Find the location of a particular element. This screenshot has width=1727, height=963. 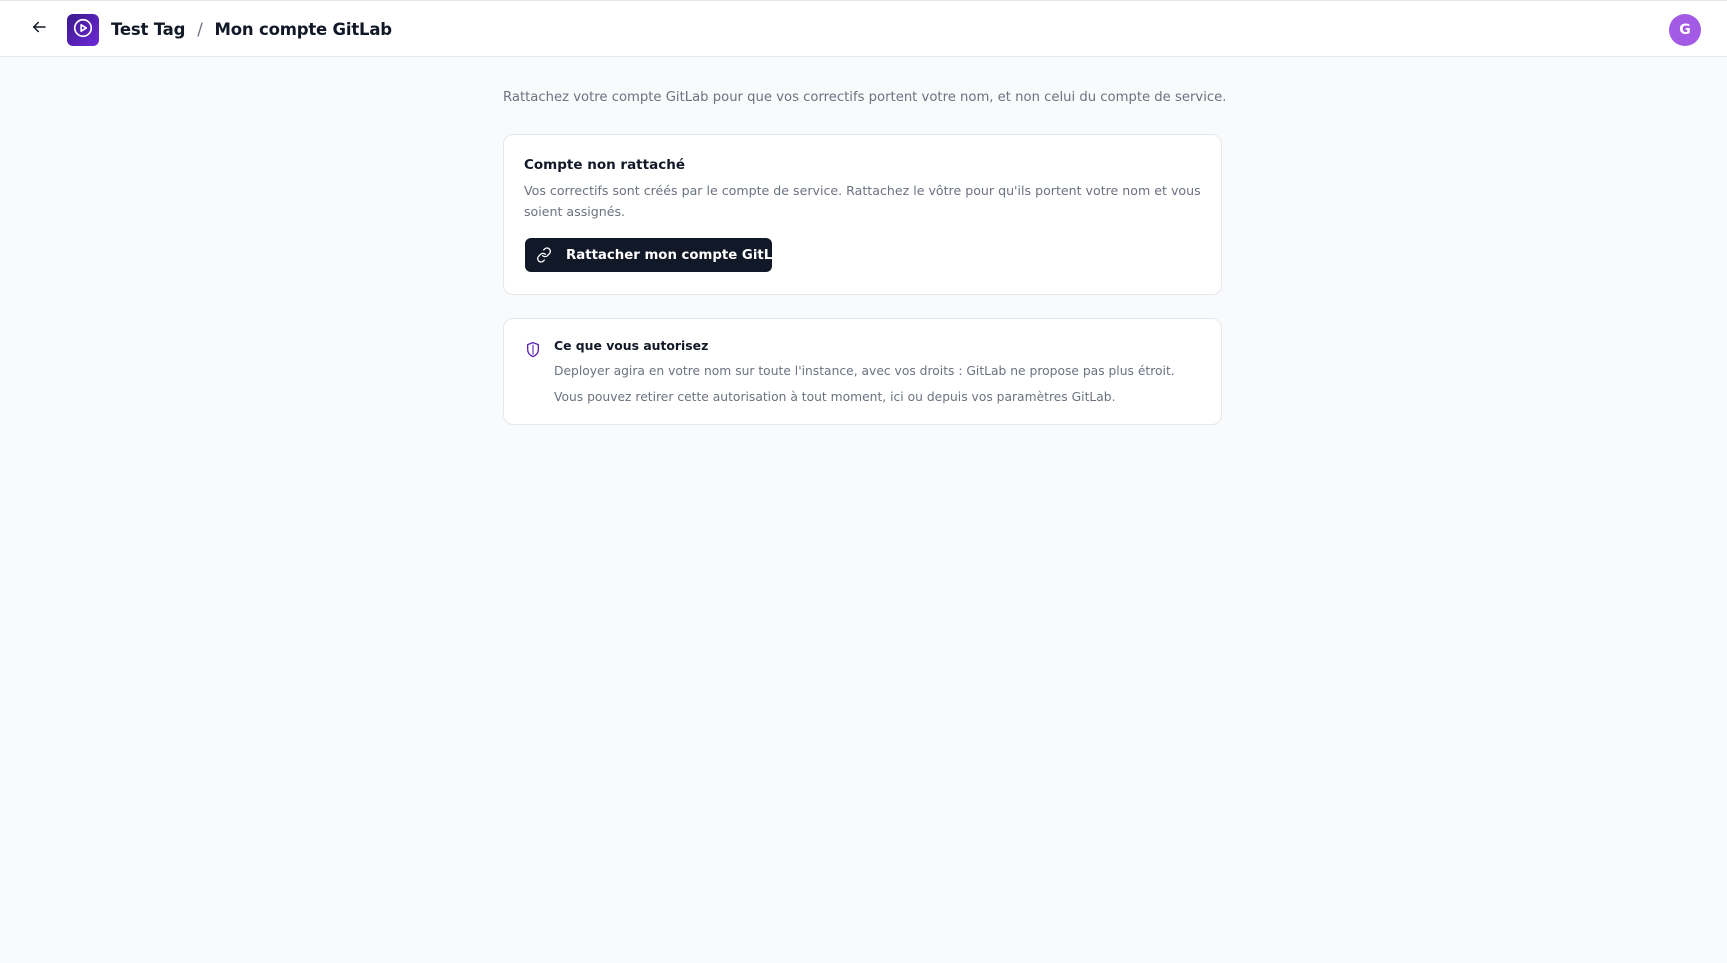

user-avatar: G is located at coordinates (1685, 30).